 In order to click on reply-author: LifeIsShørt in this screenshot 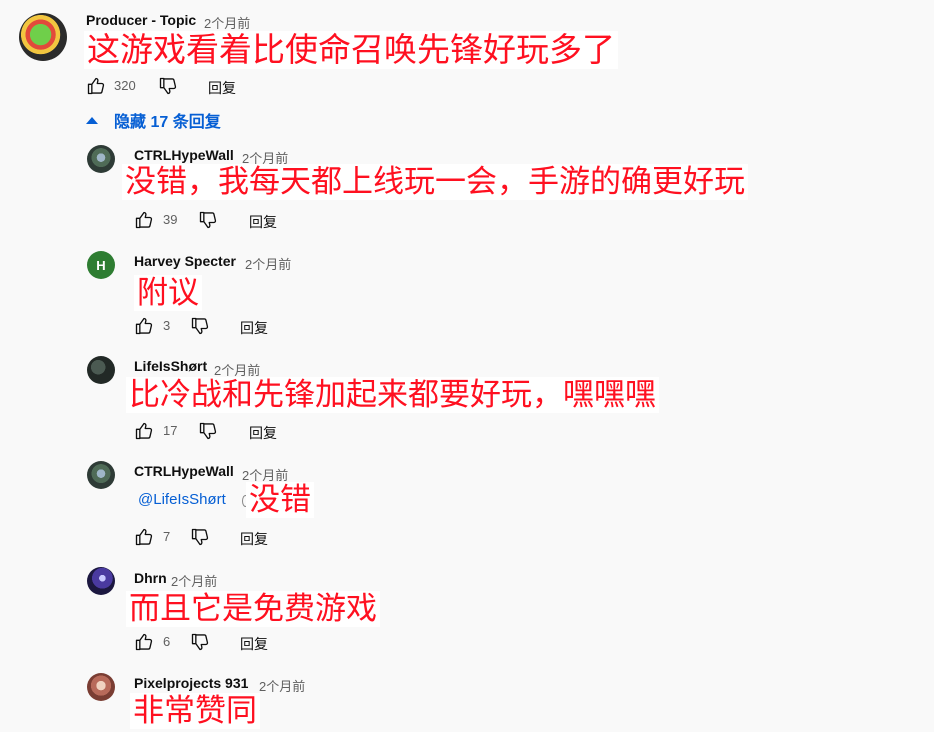, I will do `click(170, 366)`.